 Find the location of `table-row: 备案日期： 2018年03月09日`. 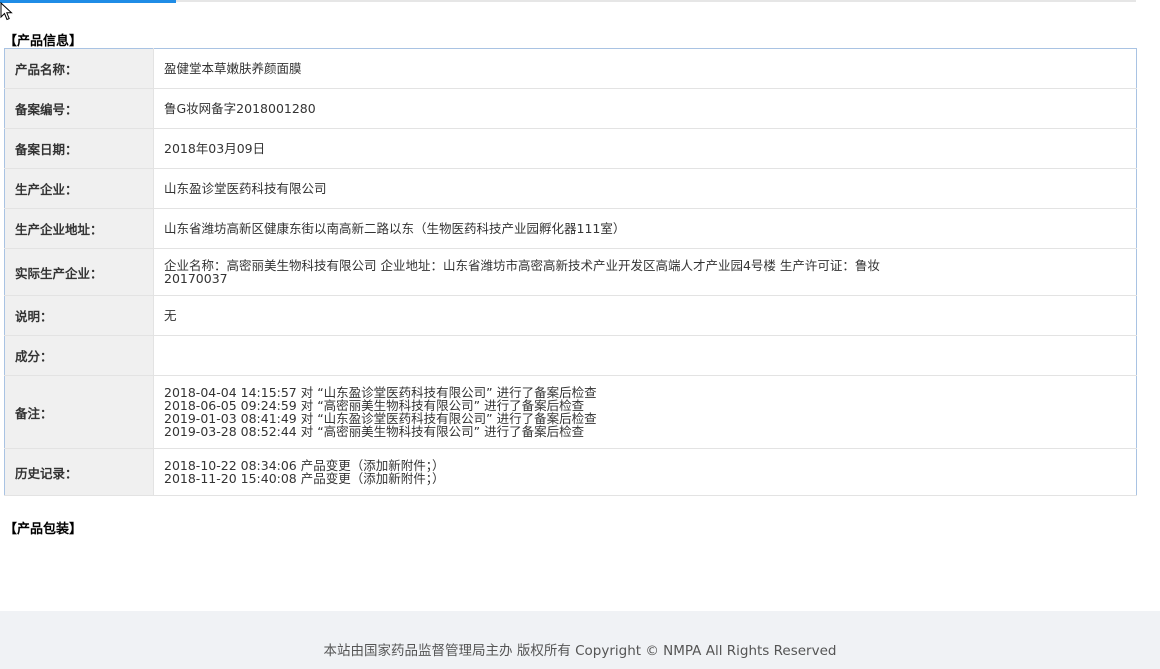

table-row: 备案日期： 2018年03月09日 is located at coordinates (570, 148).